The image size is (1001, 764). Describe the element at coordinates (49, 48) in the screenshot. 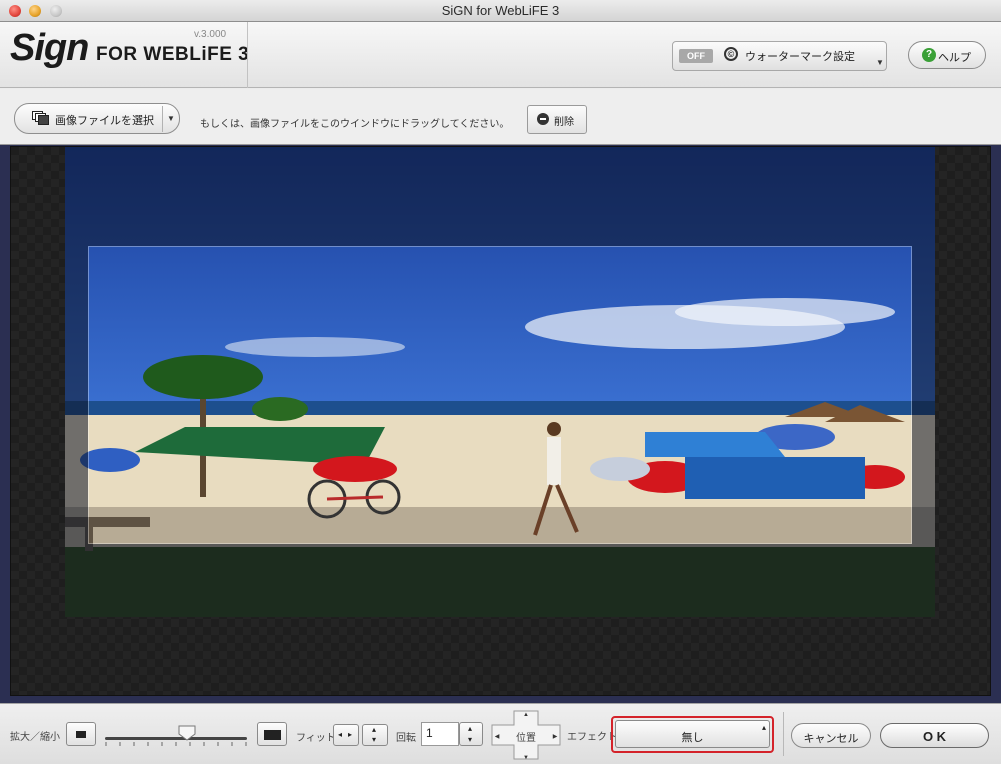

I see `app-logo: Sign` at that location.